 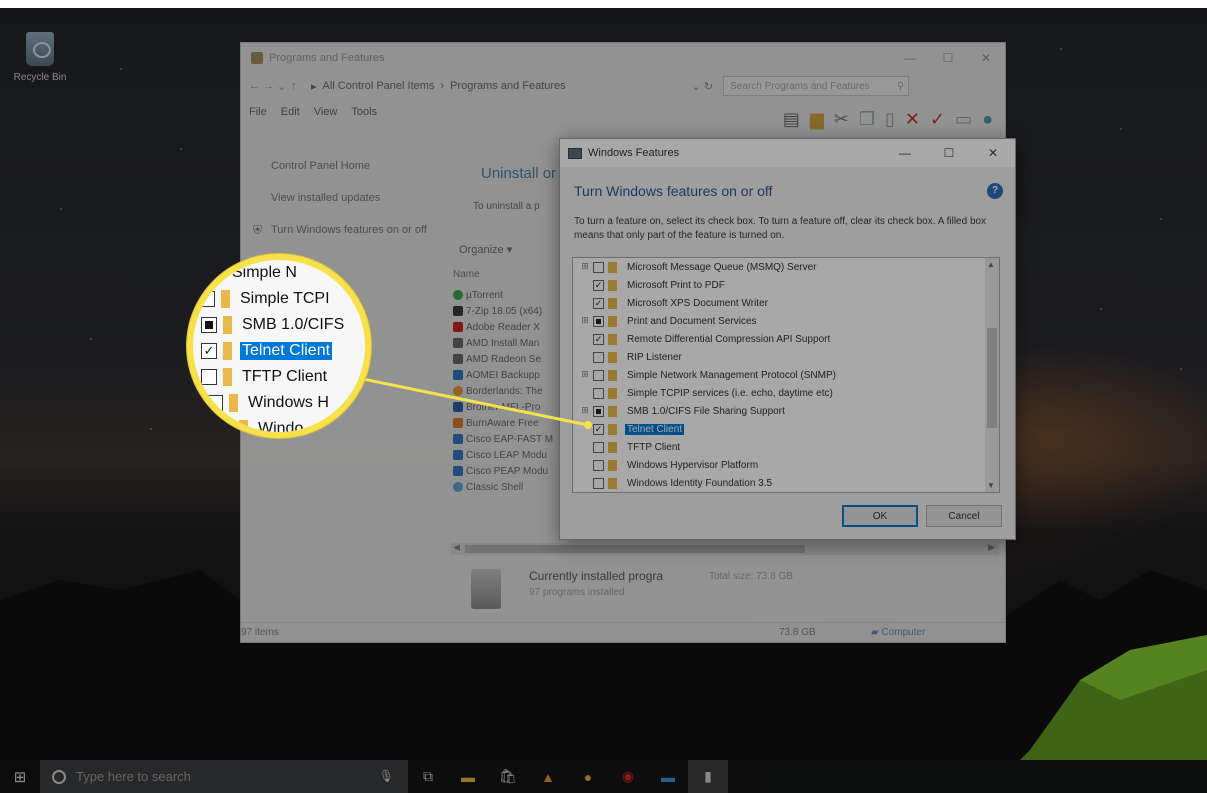 I want to click on feature-row-tftp-client: TFTP Client, so click(x=786, y=447).